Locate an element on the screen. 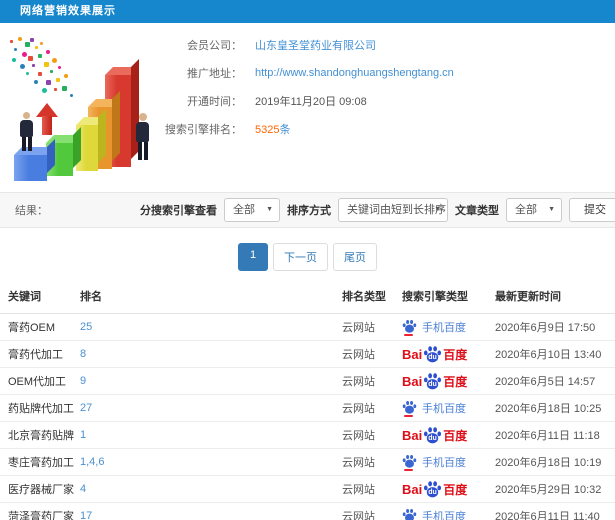 The image size is (615, 520). submit-button: 提交 is located at coordinates (592, 210).